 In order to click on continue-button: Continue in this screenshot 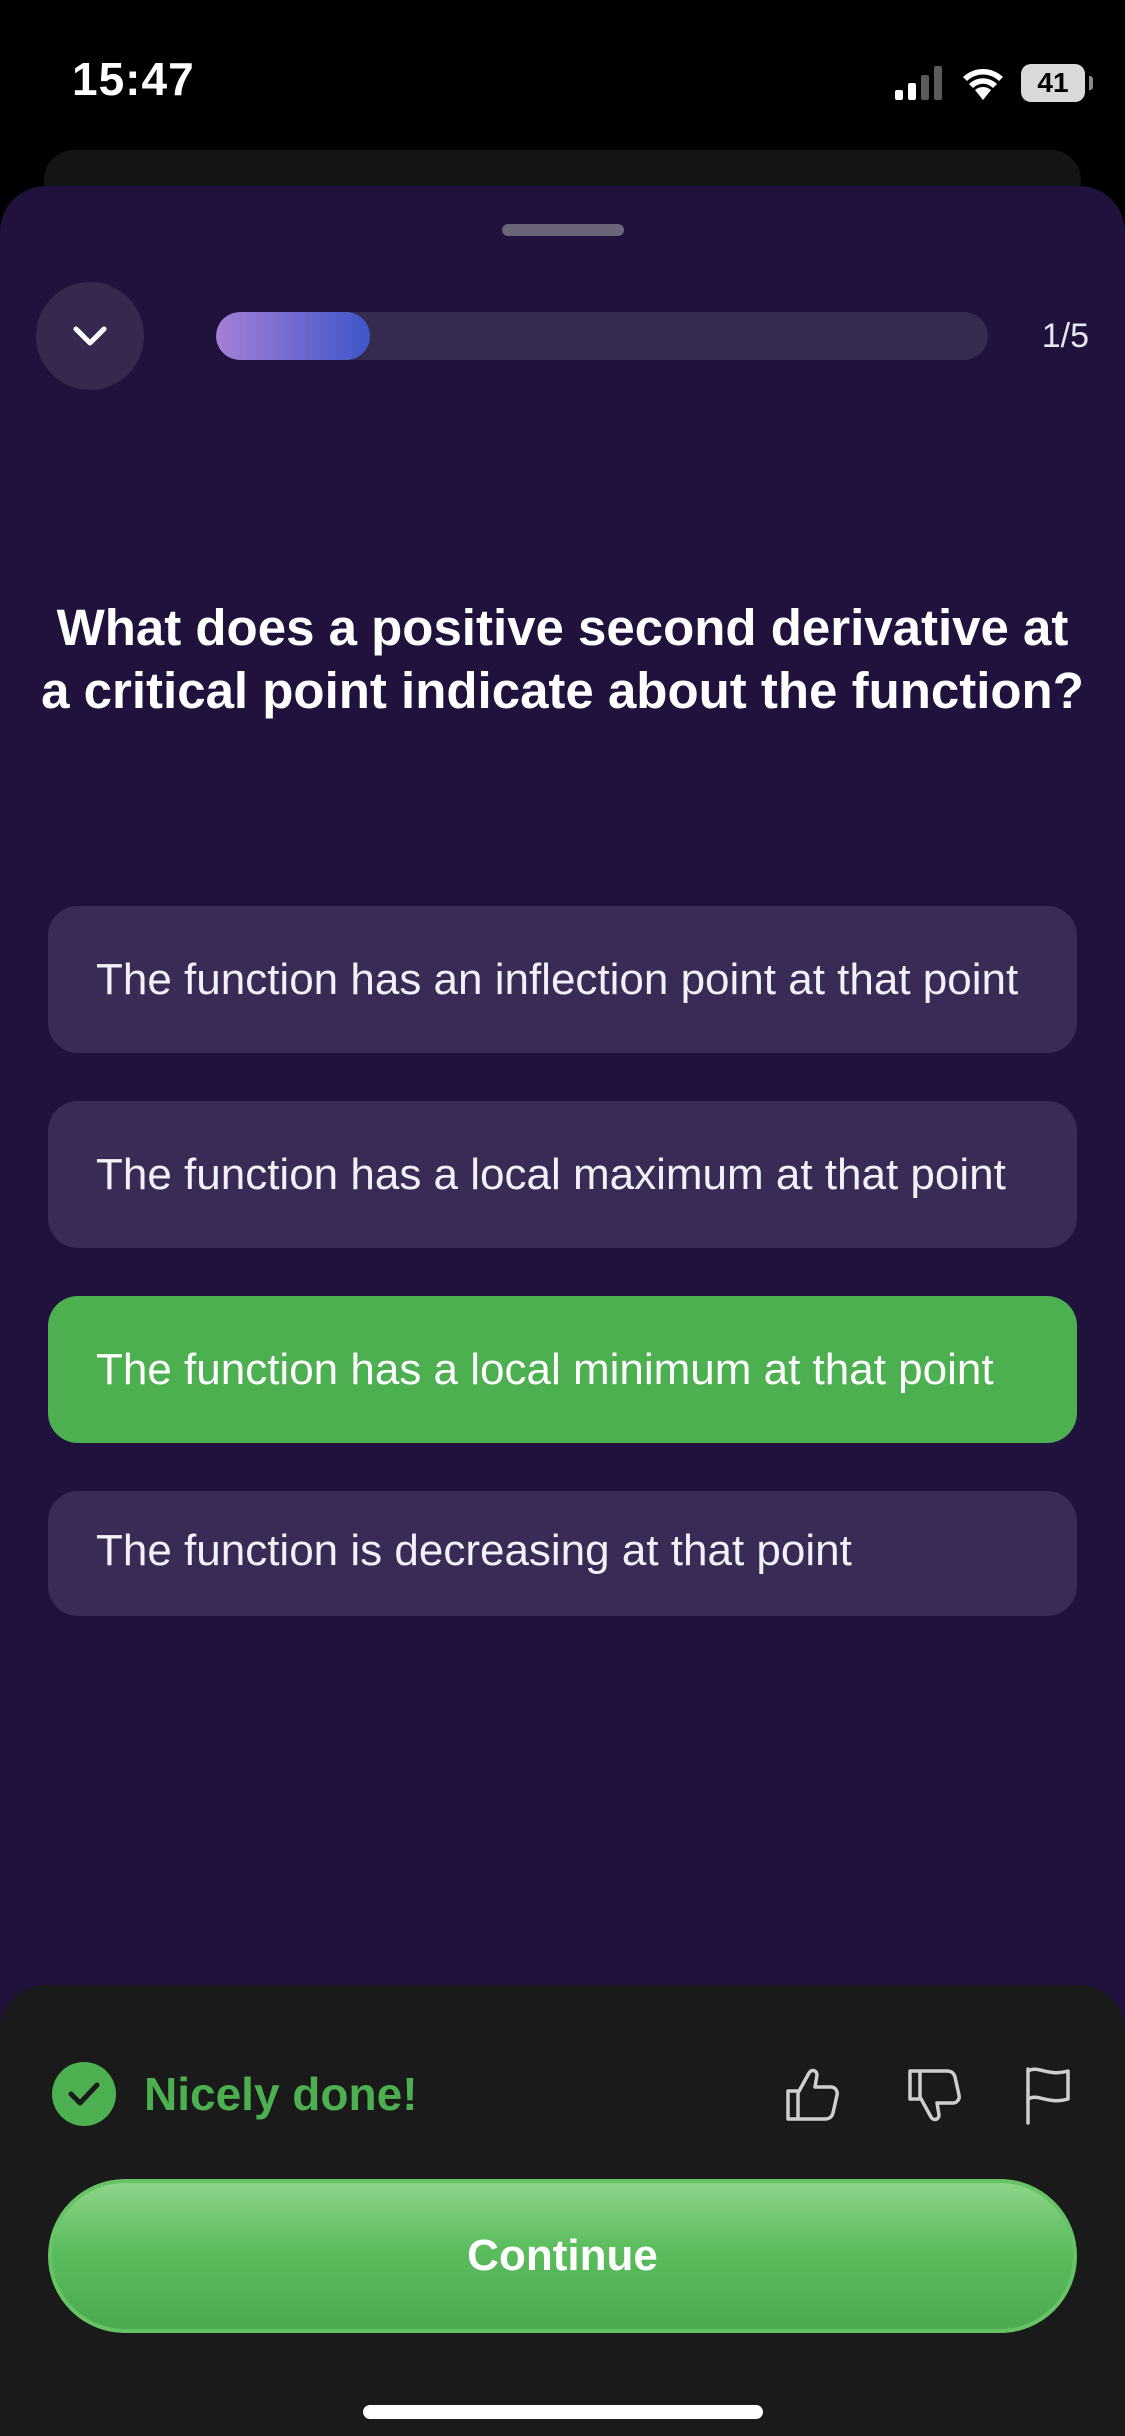, I will do `click(562, 2256)`.